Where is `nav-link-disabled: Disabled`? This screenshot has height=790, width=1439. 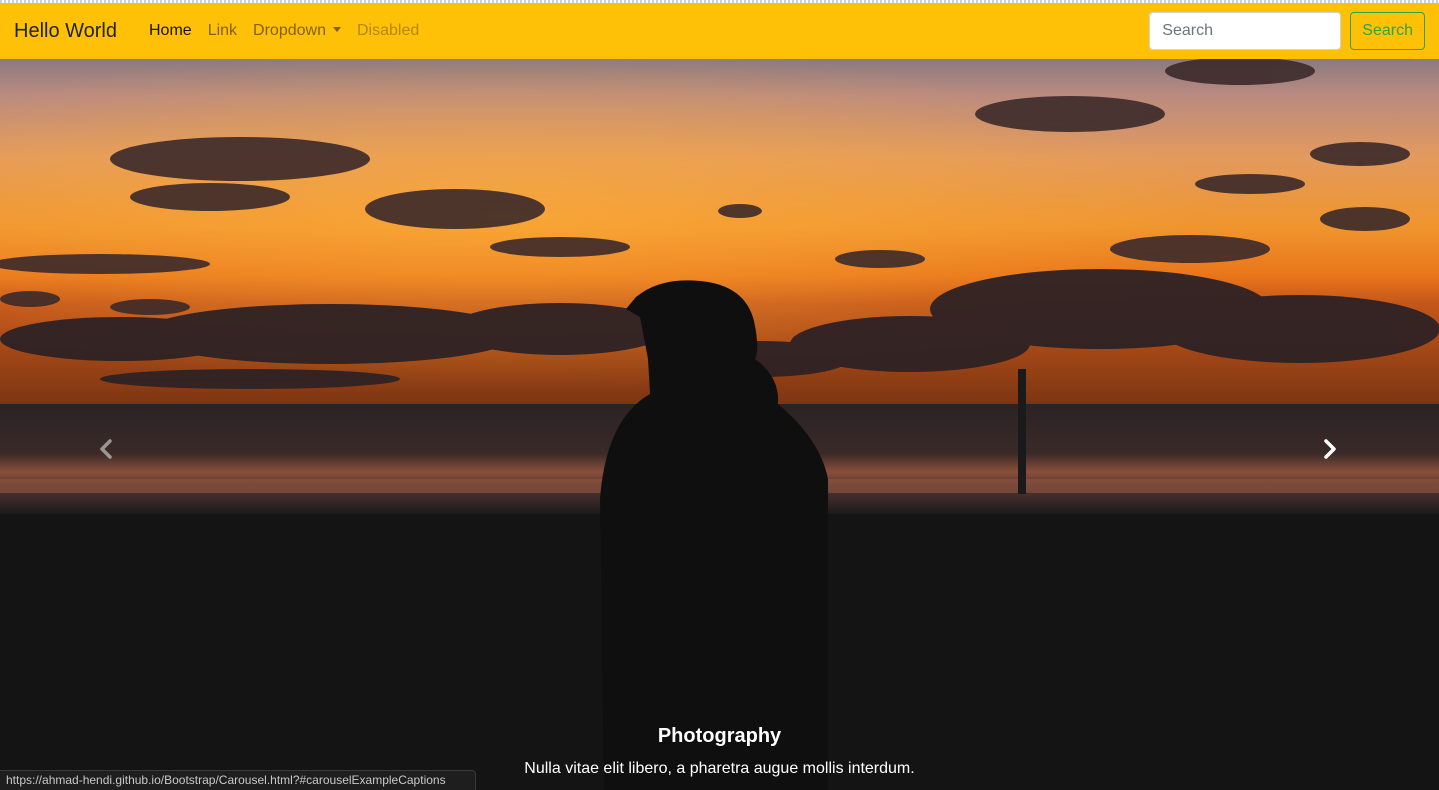 nav-link-disabled: Disabled is located at coordinates (388, 30).